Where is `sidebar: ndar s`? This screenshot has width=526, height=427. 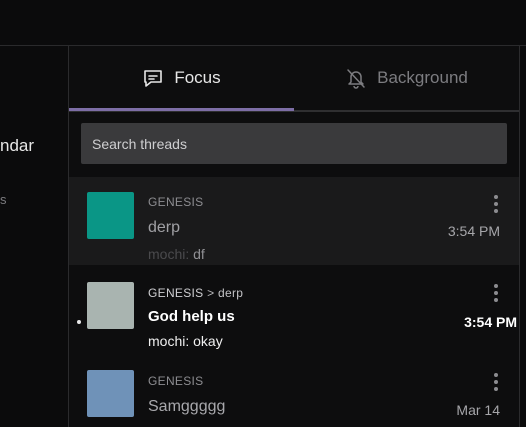
sidebar: ndar s is located at coordinates (34, 236).